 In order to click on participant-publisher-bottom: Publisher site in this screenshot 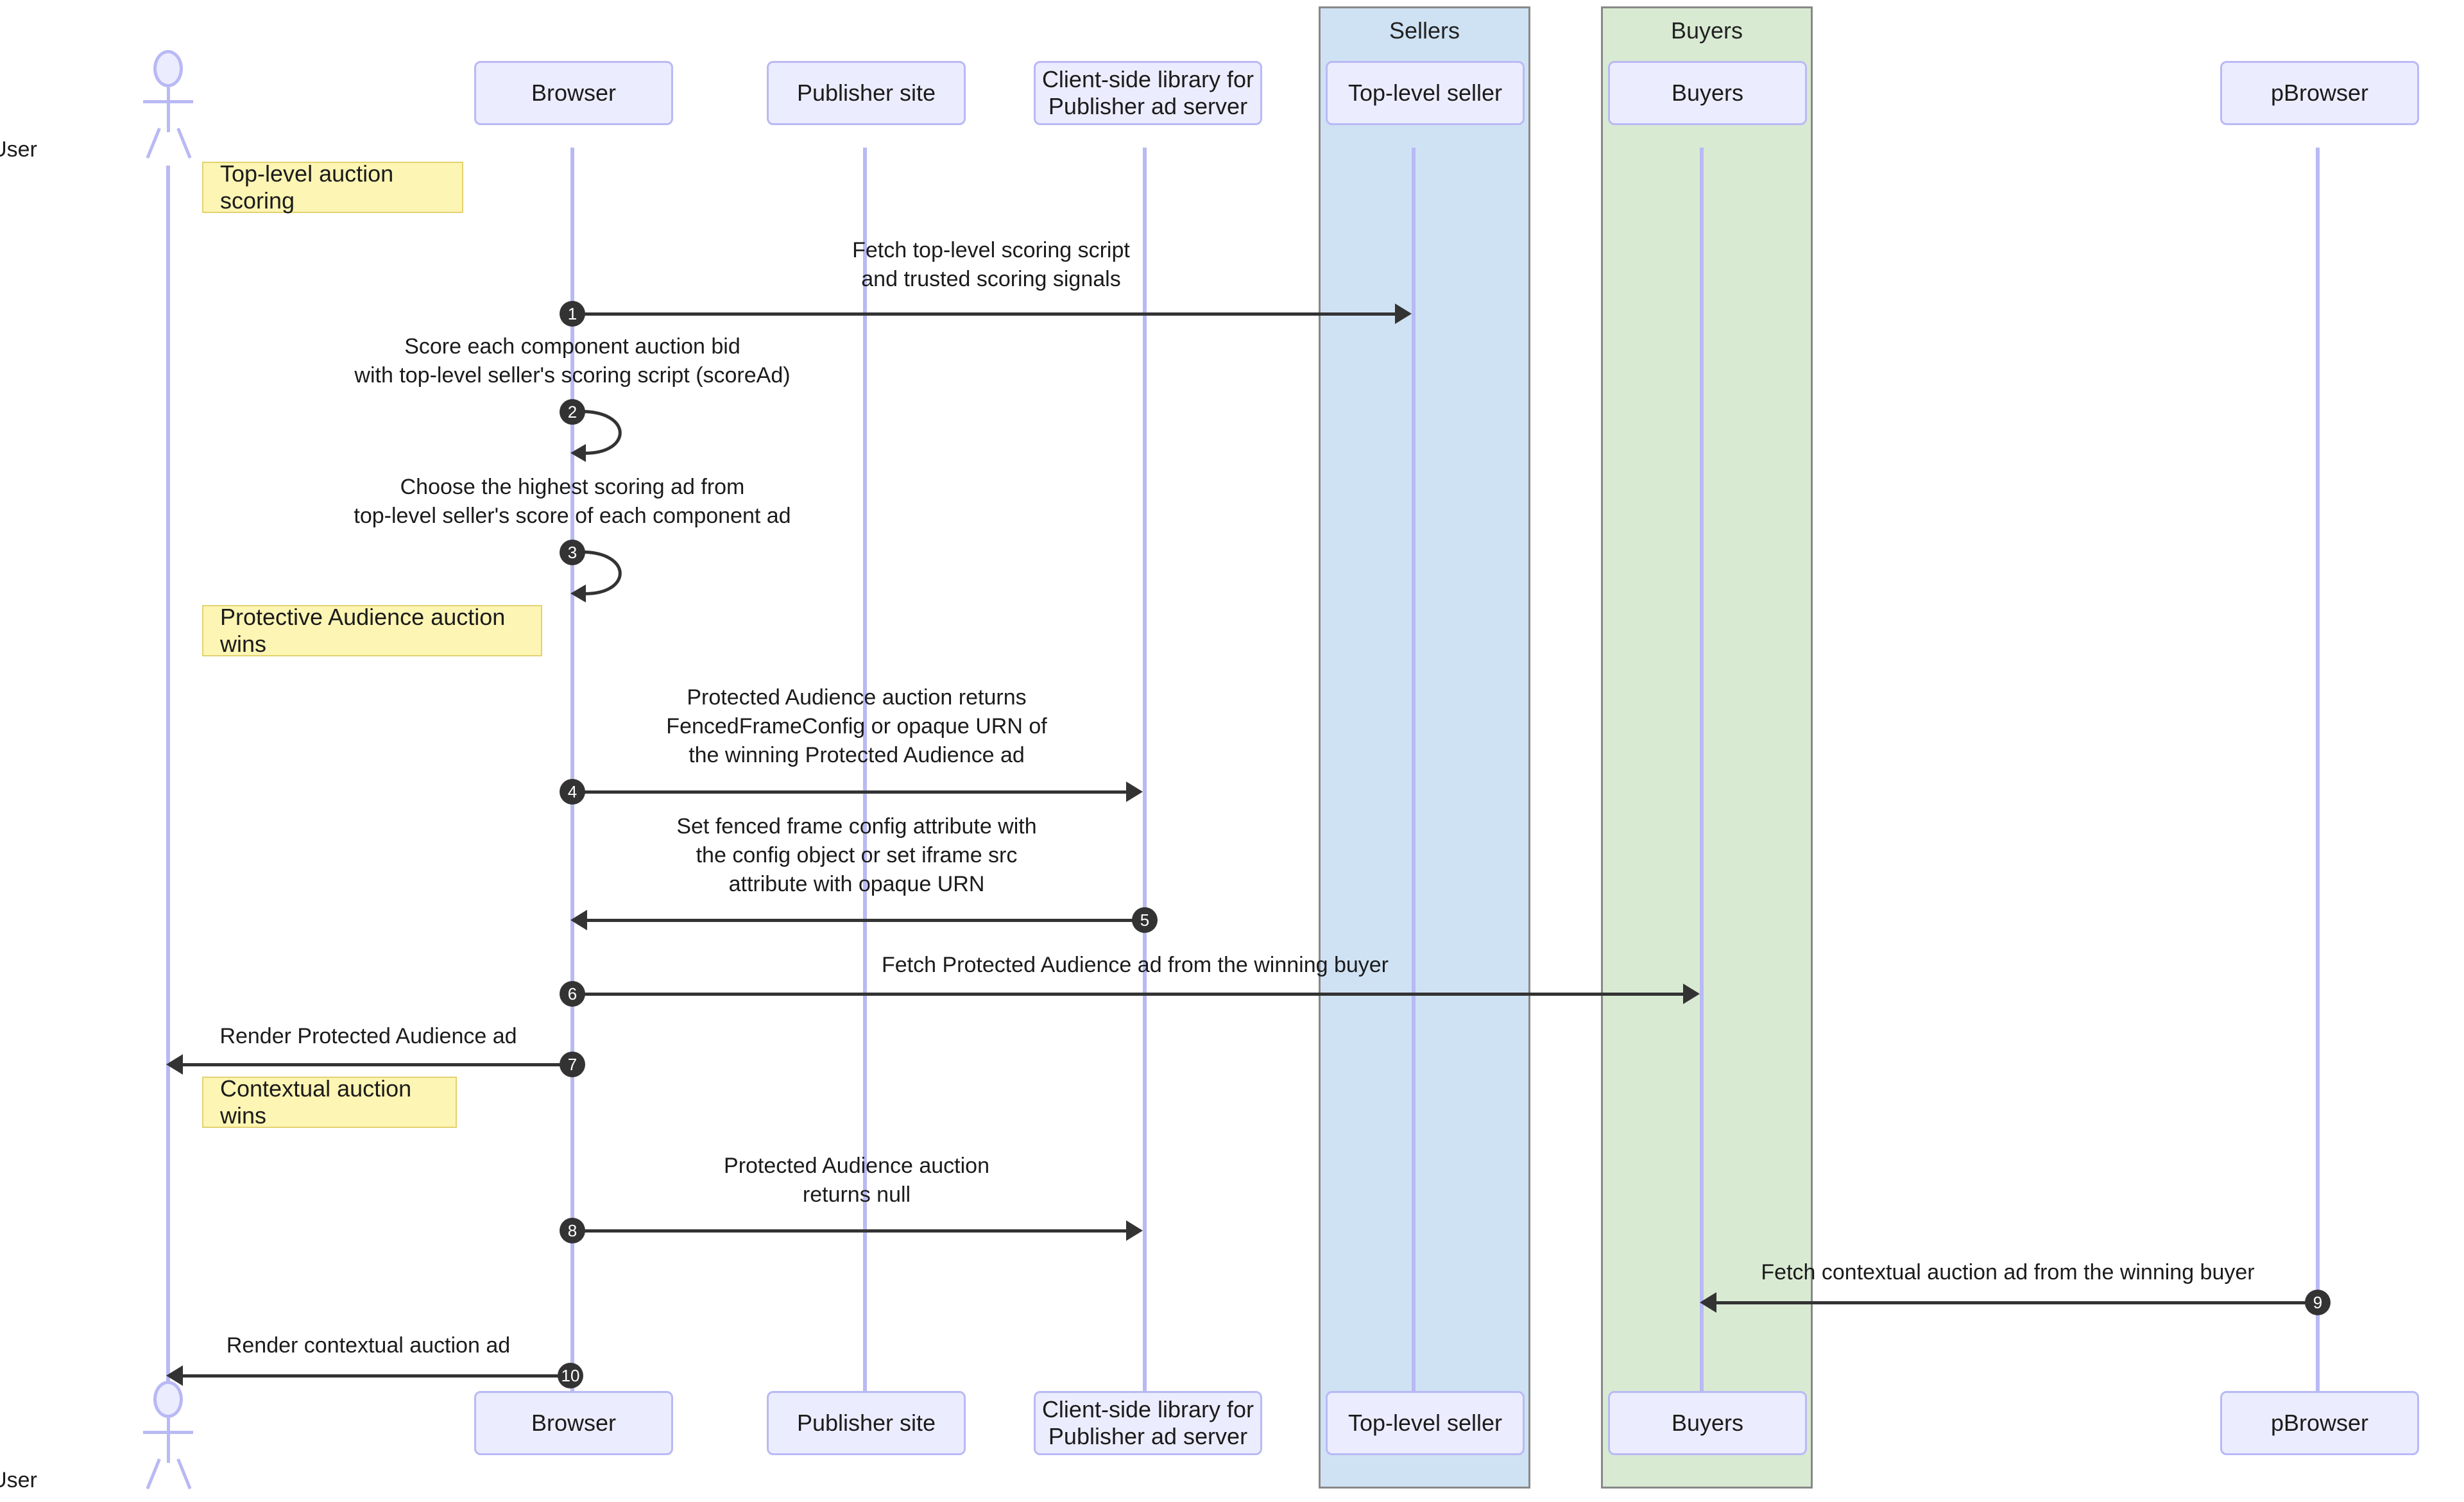, I will do `click(867, 1423)`.